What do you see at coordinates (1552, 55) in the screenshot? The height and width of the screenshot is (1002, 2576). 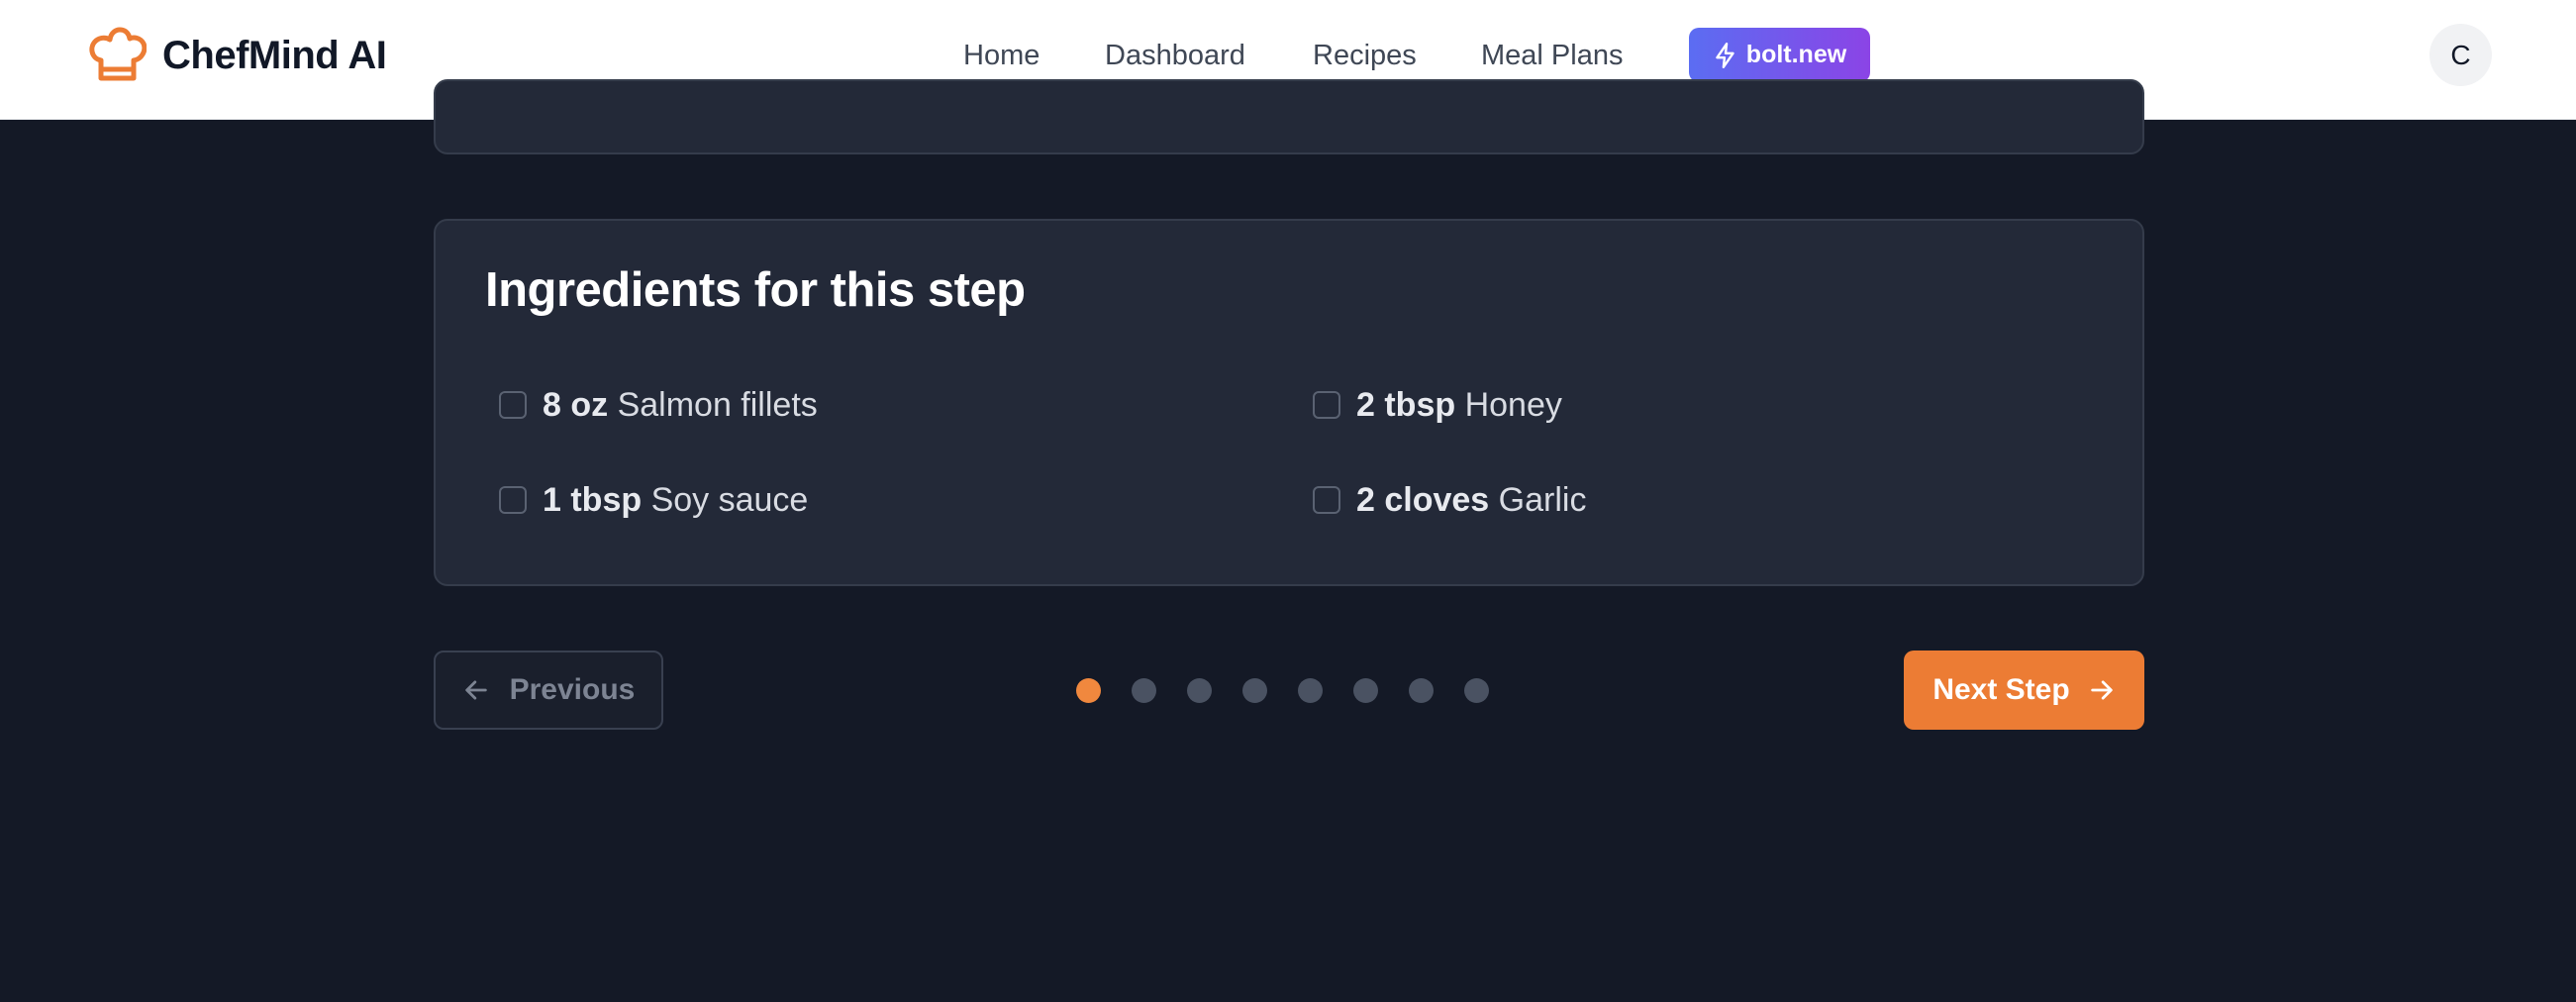 I see `nav-meal-plans: Meal Plans` at bounding box center [1552, 55].